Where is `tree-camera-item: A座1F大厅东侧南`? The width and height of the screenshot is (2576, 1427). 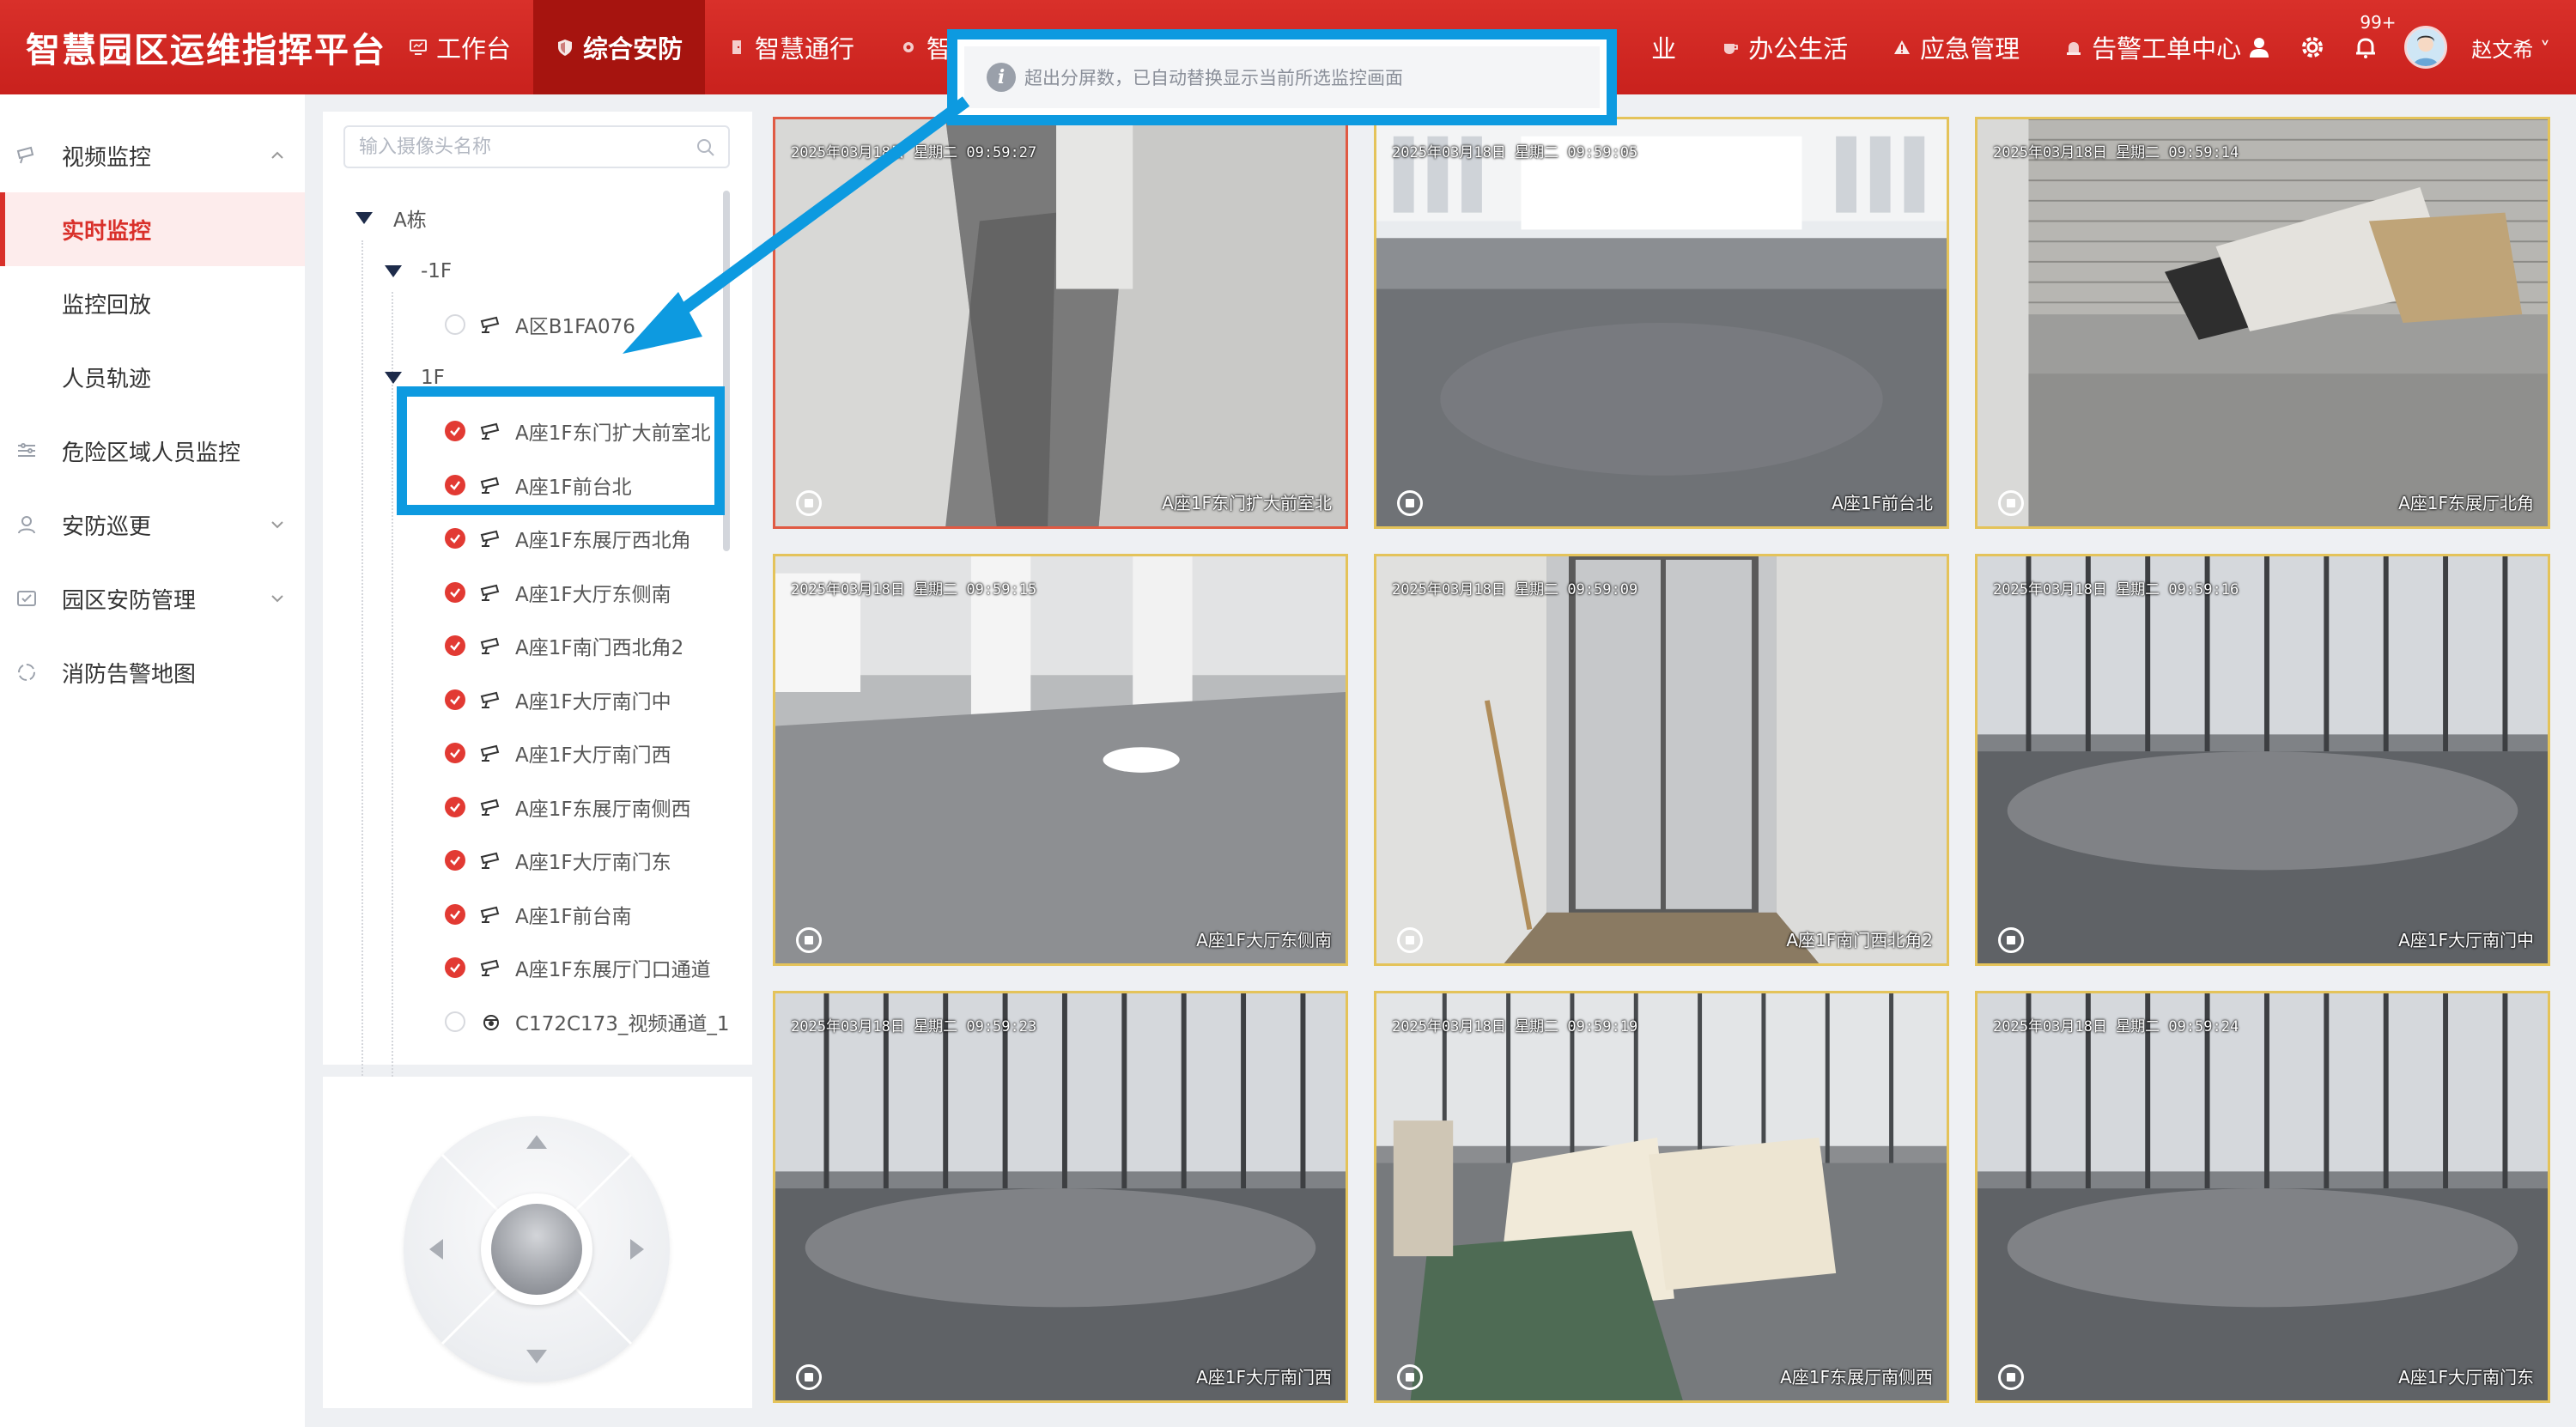 tree-camera-item: A座1F大厅东侧南 is located at coordinates (558, 592).